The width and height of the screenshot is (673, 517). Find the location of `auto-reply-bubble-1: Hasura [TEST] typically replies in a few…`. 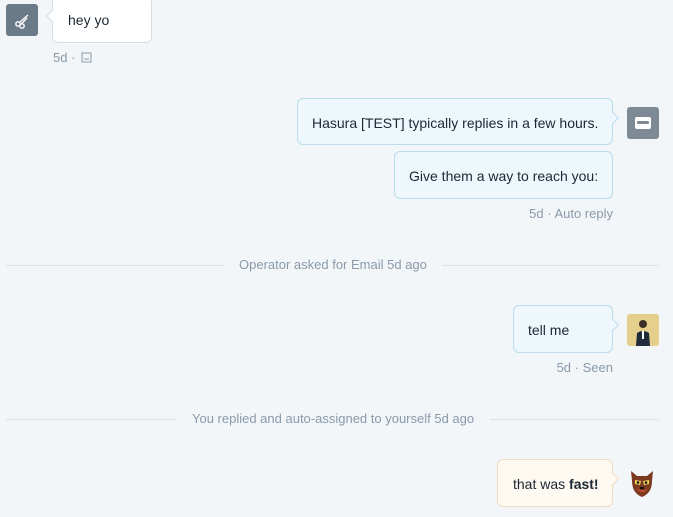

auto-reply-bubble-1: Hasura [TEST] typically replies in a few… is located at coordinates (458, 121).